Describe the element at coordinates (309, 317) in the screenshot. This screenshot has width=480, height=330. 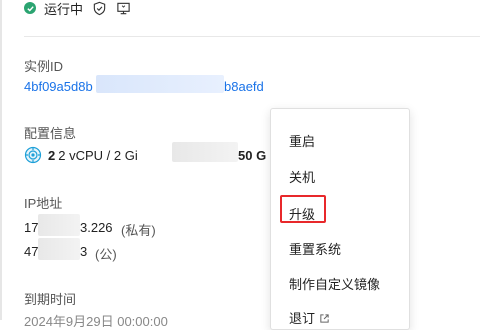
I see `menu-item-unsubscribe: 退订` at that location.